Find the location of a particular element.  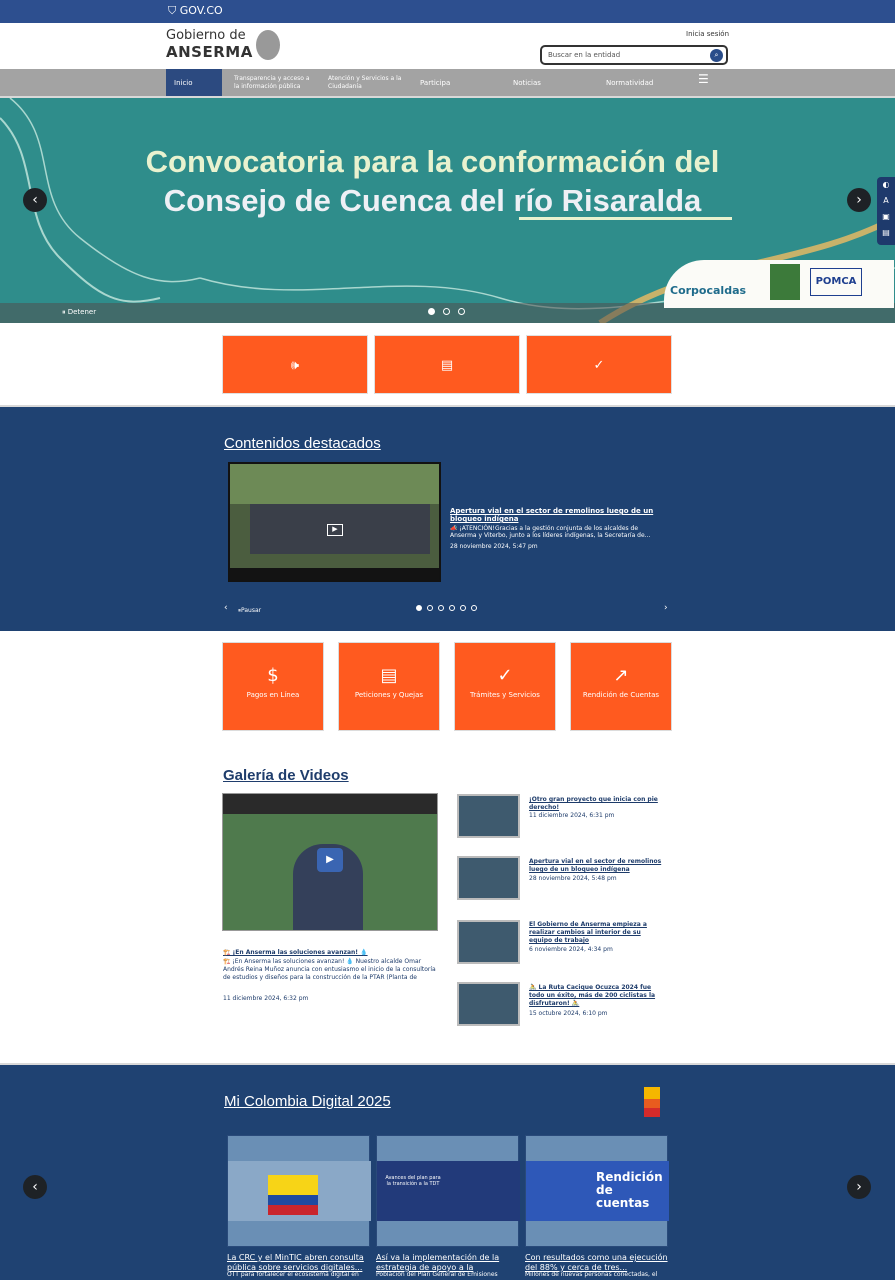

pause-button: ⏸Pausar is located at coordinates (249, 611).